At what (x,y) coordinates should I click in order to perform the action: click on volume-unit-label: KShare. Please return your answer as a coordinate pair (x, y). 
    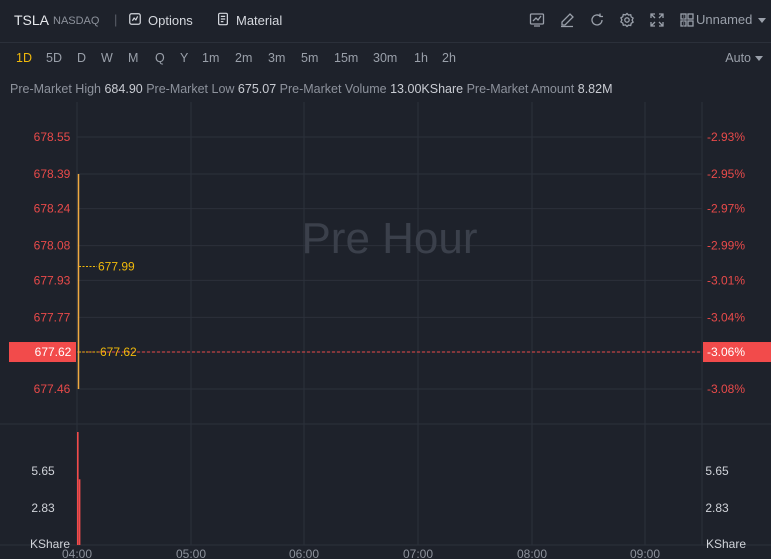
    Looking at the image, I should click on (50, 544).